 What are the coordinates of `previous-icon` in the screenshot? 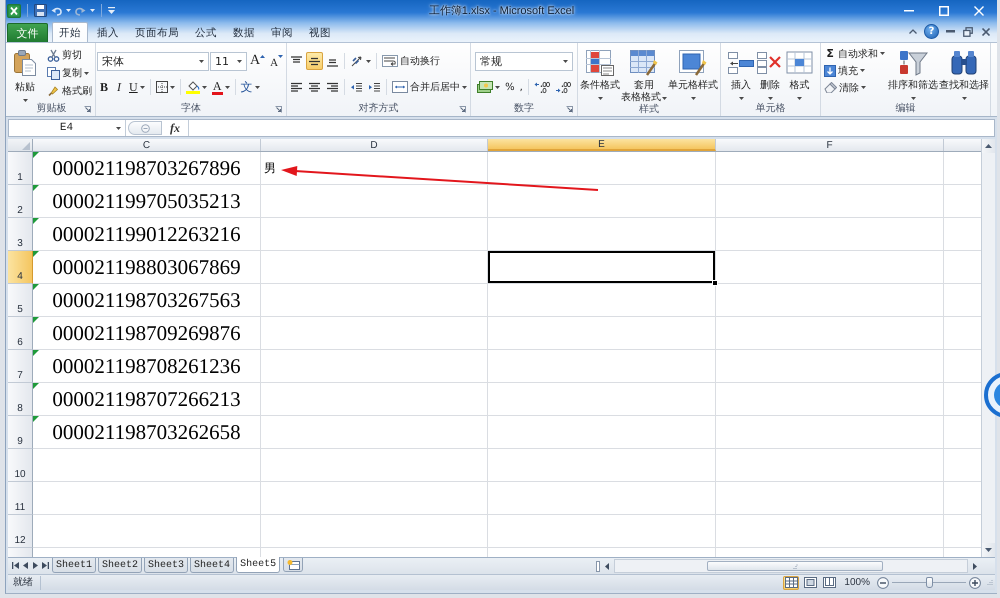 It's located at (25, 565).